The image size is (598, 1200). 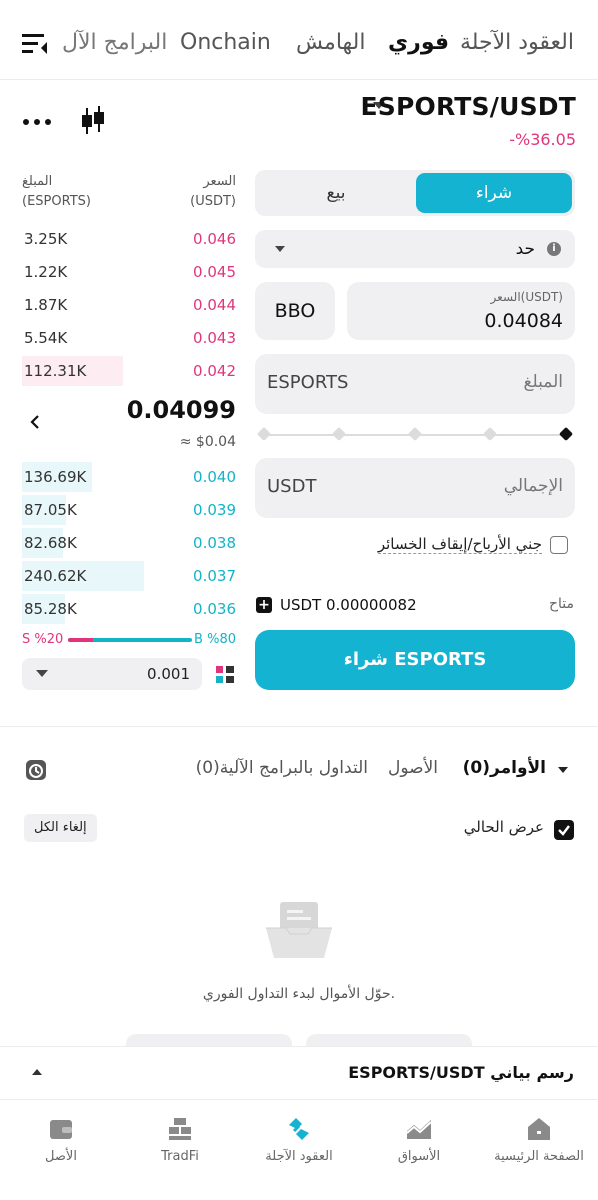 I want to click on nav-tradfi: TradFi, so click(x=180, y=1139).